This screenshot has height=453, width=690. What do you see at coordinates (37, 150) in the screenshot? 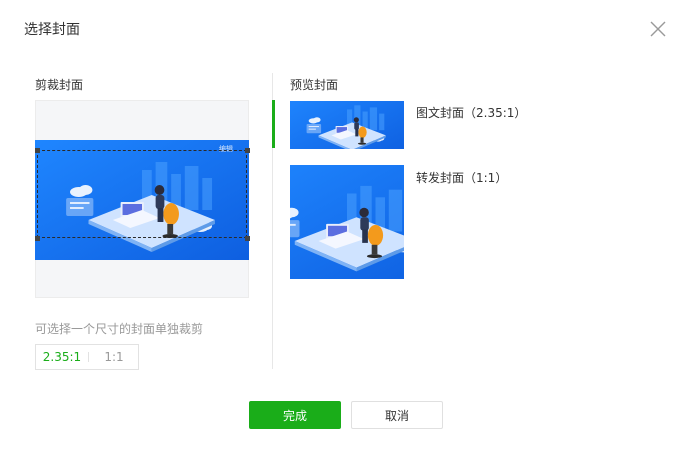
I see `crop-handle-top-left` at bounding box center [37, 150].